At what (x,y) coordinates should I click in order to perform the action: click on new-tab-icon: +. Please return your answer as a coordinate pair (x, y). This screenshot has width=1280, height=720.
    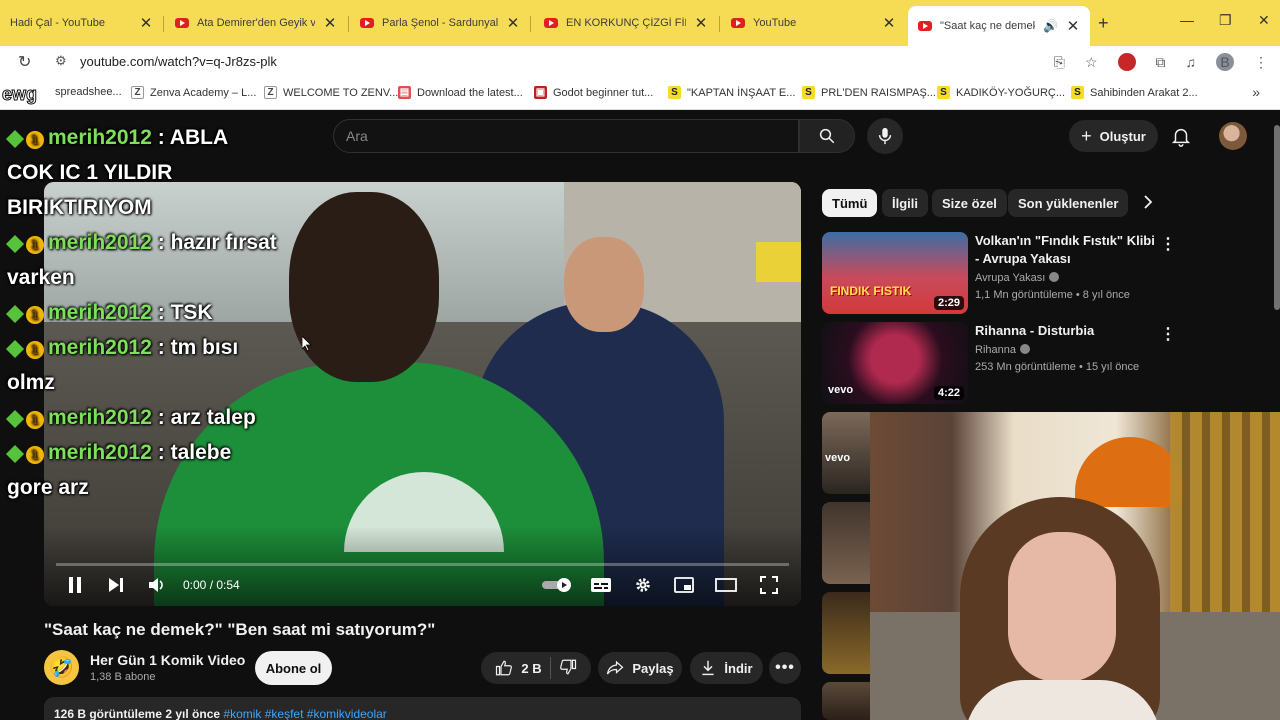
    Looking at the image, I should click on (1103, 23).